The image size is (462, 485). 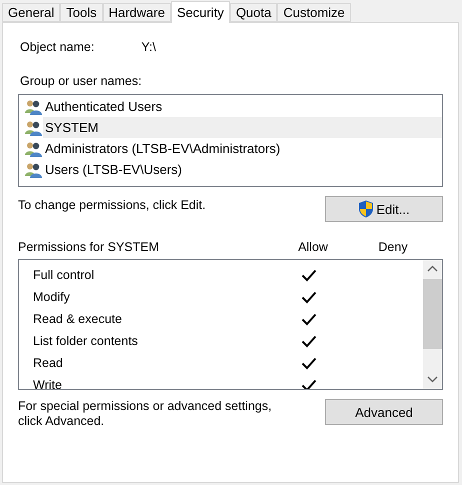 What do you see at coordinates (366, 209) in the screenshot?
I see `shield-icon` at bounding box center [366, 209].